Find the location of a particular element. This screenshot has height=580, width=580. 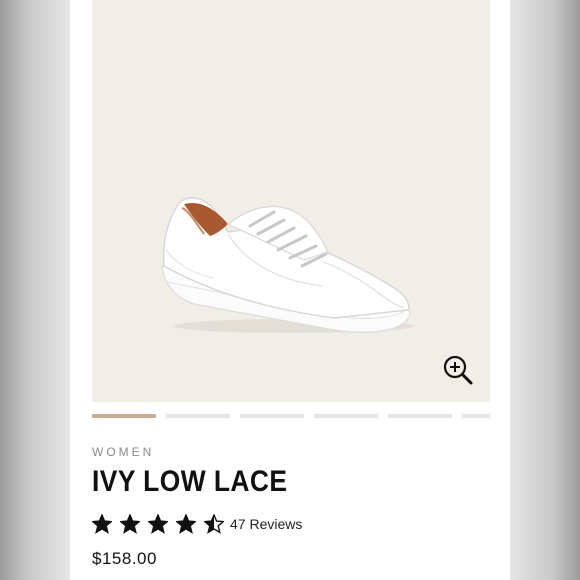

image-carousel-indicator is located at coordinates (291, 416).